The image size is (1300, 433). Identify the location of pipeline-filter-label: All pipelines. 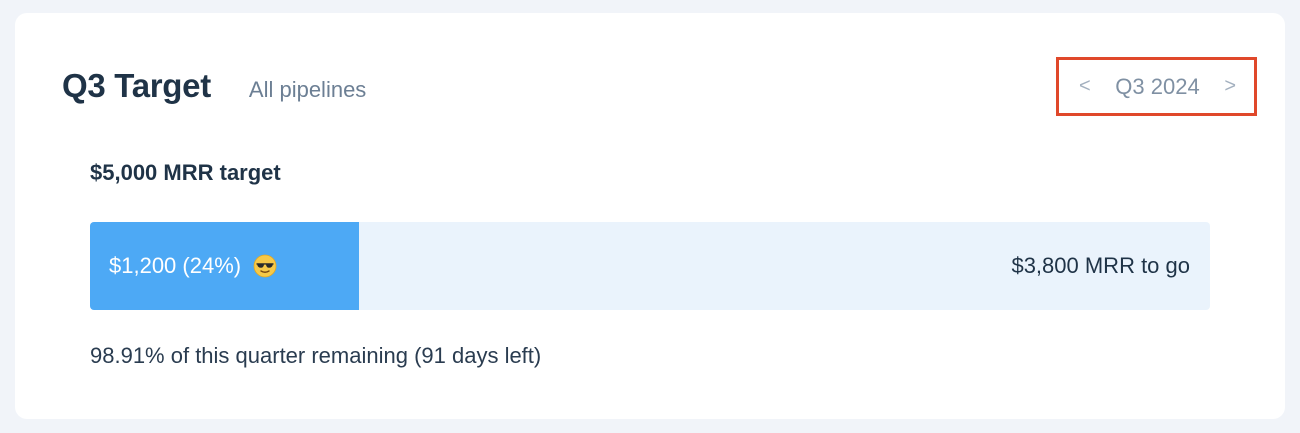
(307, 89).